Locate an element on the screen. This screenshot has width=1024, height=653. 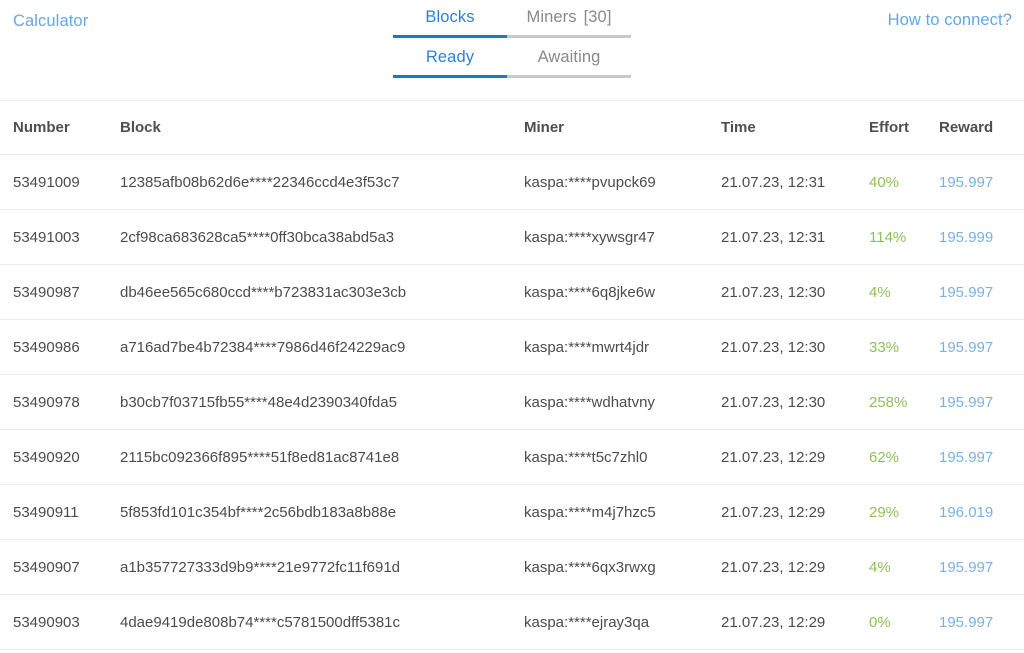
miners-count-badge: [30] is located at coordinates (597, 17).